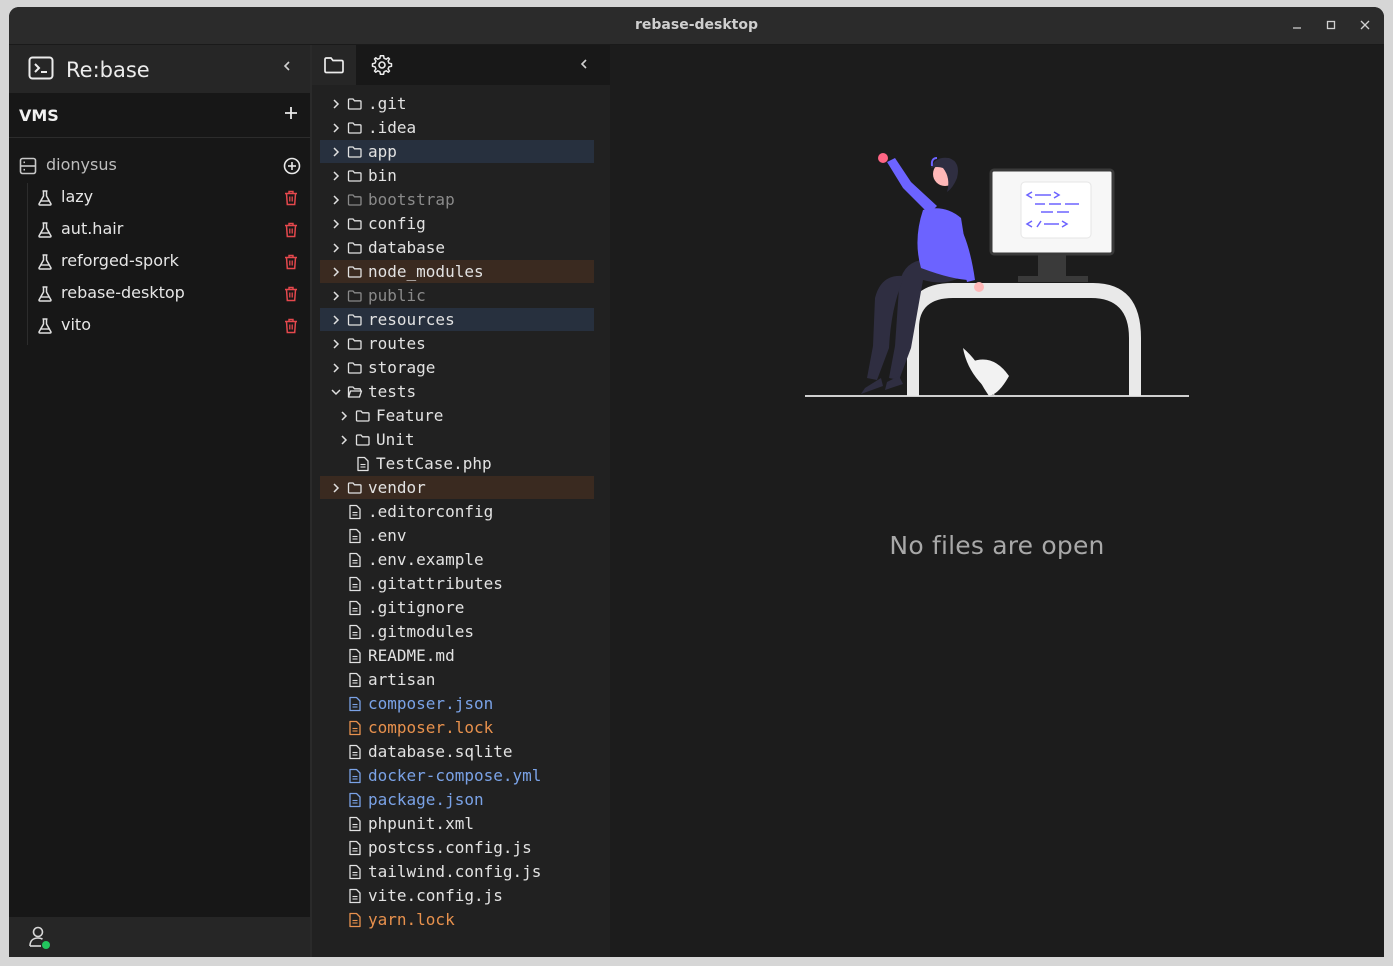  What do you see at coordinates (461, 272) in the screenshot?
I see `folder-row: node_modules` at bounding box center [461, 272].